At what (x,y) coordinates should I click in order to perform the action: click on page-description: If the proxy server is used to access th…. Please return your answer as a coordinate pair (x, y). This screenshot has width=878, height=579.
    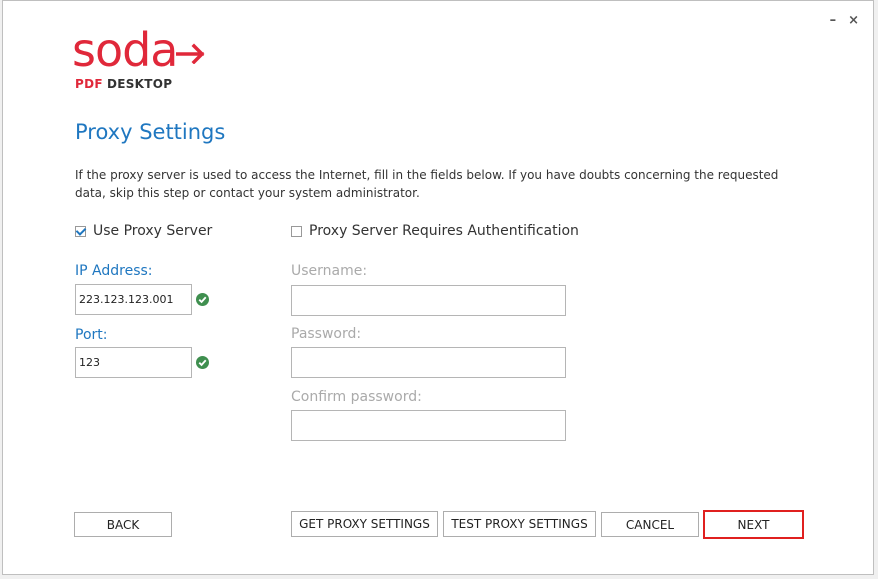
    Looking at the image, I should click on (427, 184).